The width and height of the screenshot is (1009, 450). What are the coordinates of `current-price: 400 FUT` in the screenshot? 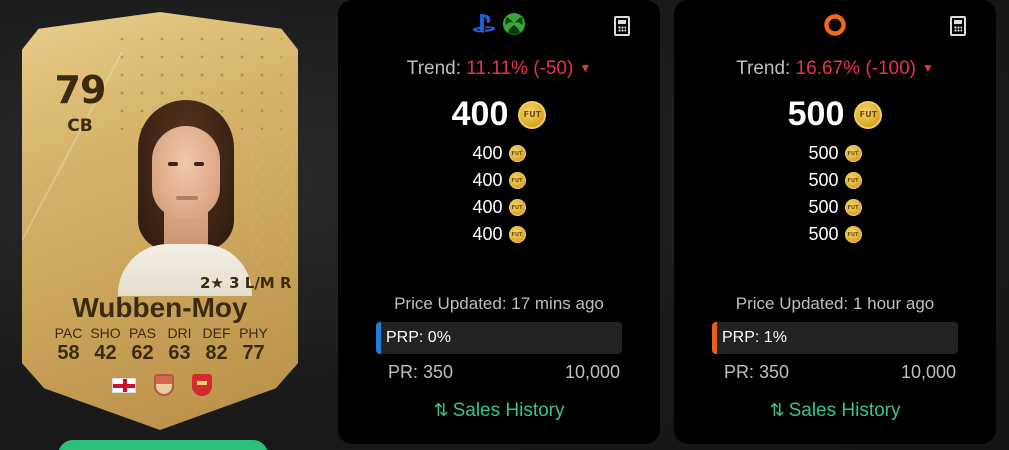 It's located at (499, 114).